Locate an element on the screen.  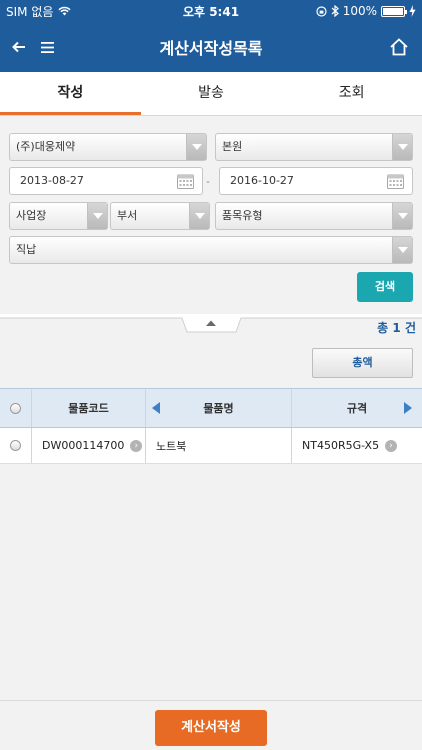
tab-create: 작성 is located at coordinates (70, 93).